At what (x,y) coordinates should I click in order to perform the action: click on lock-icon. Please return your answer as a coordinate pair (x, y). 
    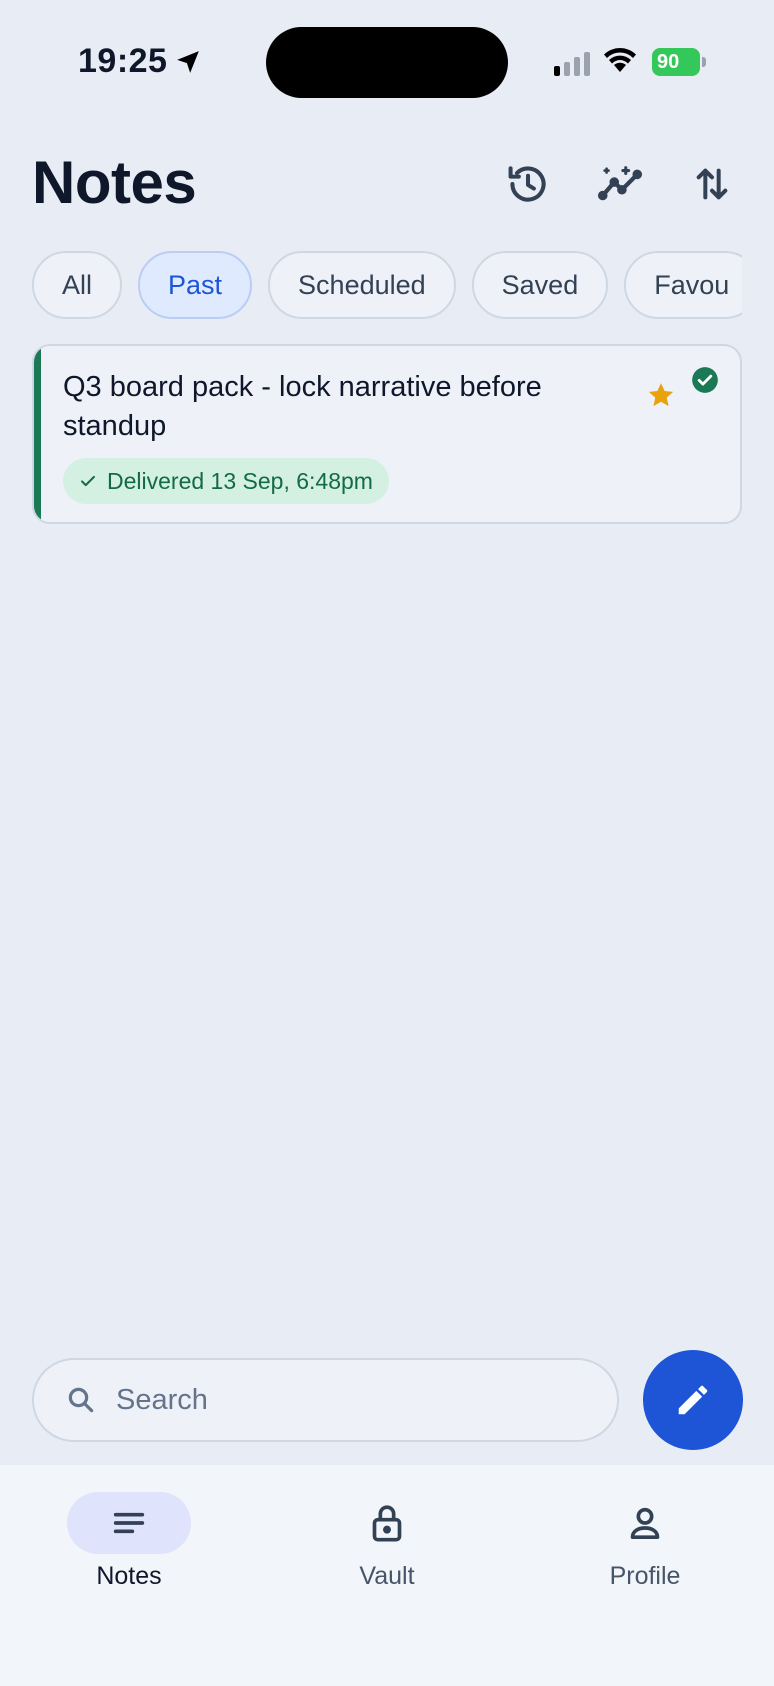
    Looking at the image, I should click on (387, 1523).